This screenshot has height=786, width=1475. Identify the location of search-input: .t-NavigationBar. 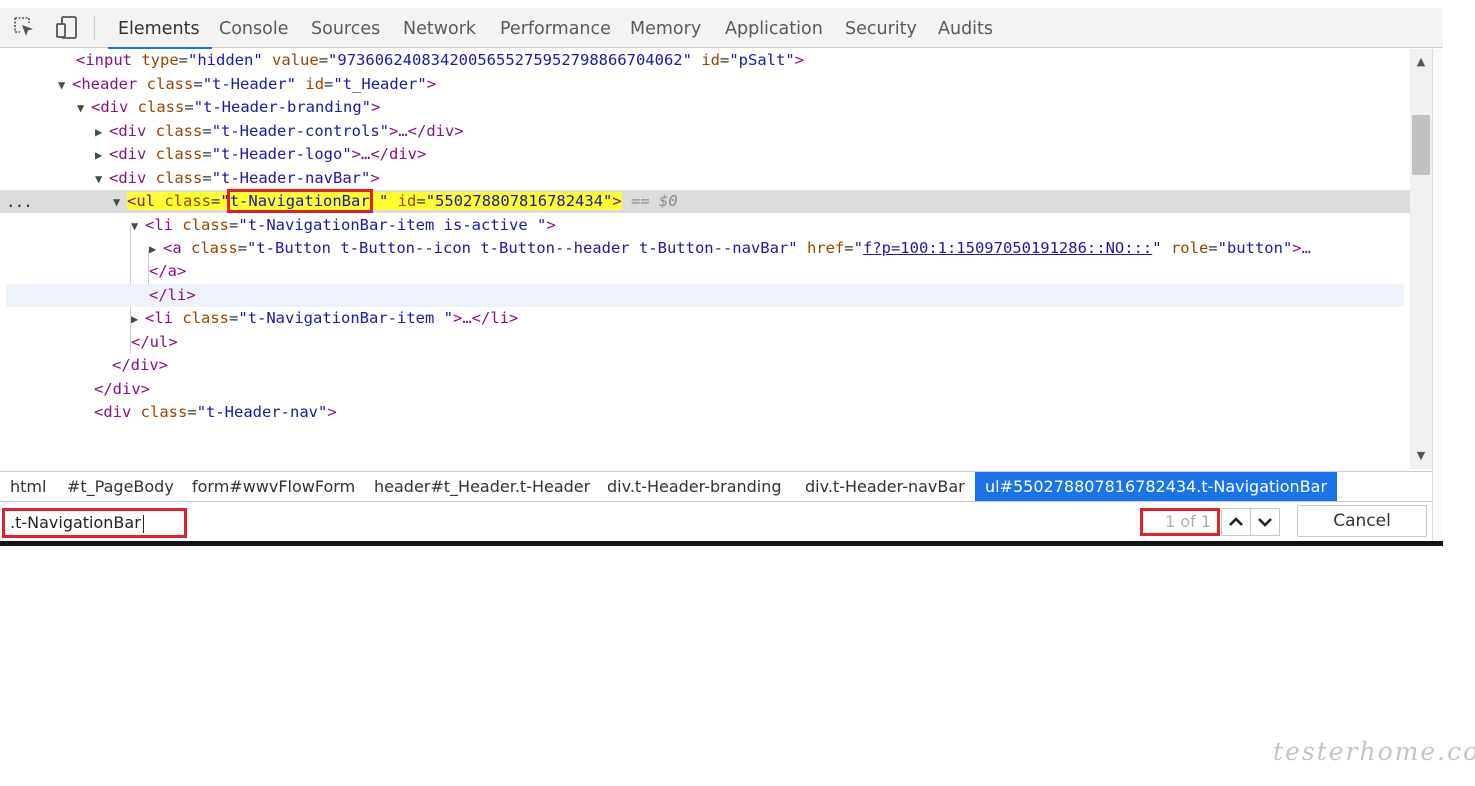
(94, 523).